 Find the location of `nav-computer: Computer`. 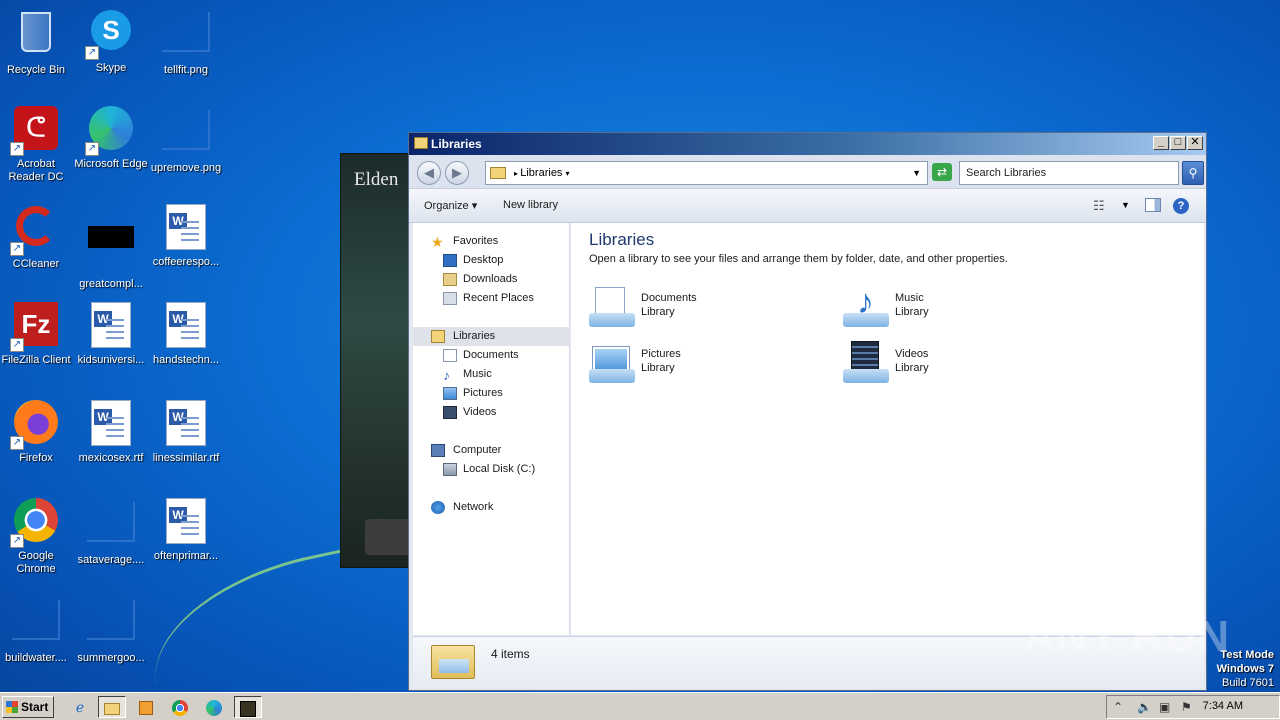

nav-computer: Computer is located at coordinates (491, 450).